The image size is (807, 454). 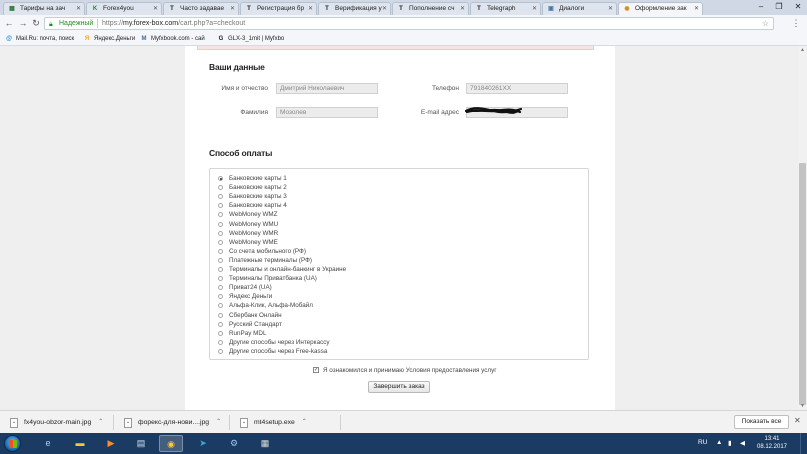 I want to click on show-all-downloads-button: Показать все, so click(x=761, y=422).